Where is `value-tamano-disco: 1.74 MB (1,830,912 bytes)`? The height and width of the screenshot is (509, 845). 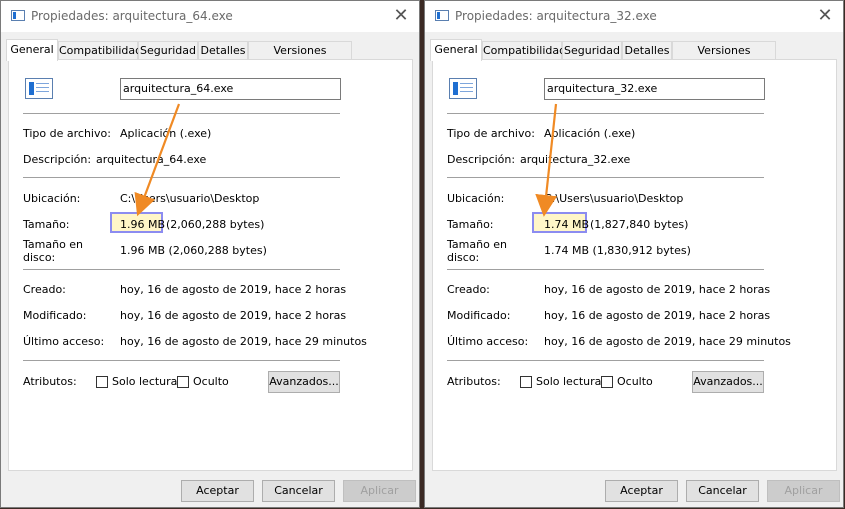 value-tamano-disco: 1.74 MB (1,830,912 bytes) is located at coordinates (617, 250).